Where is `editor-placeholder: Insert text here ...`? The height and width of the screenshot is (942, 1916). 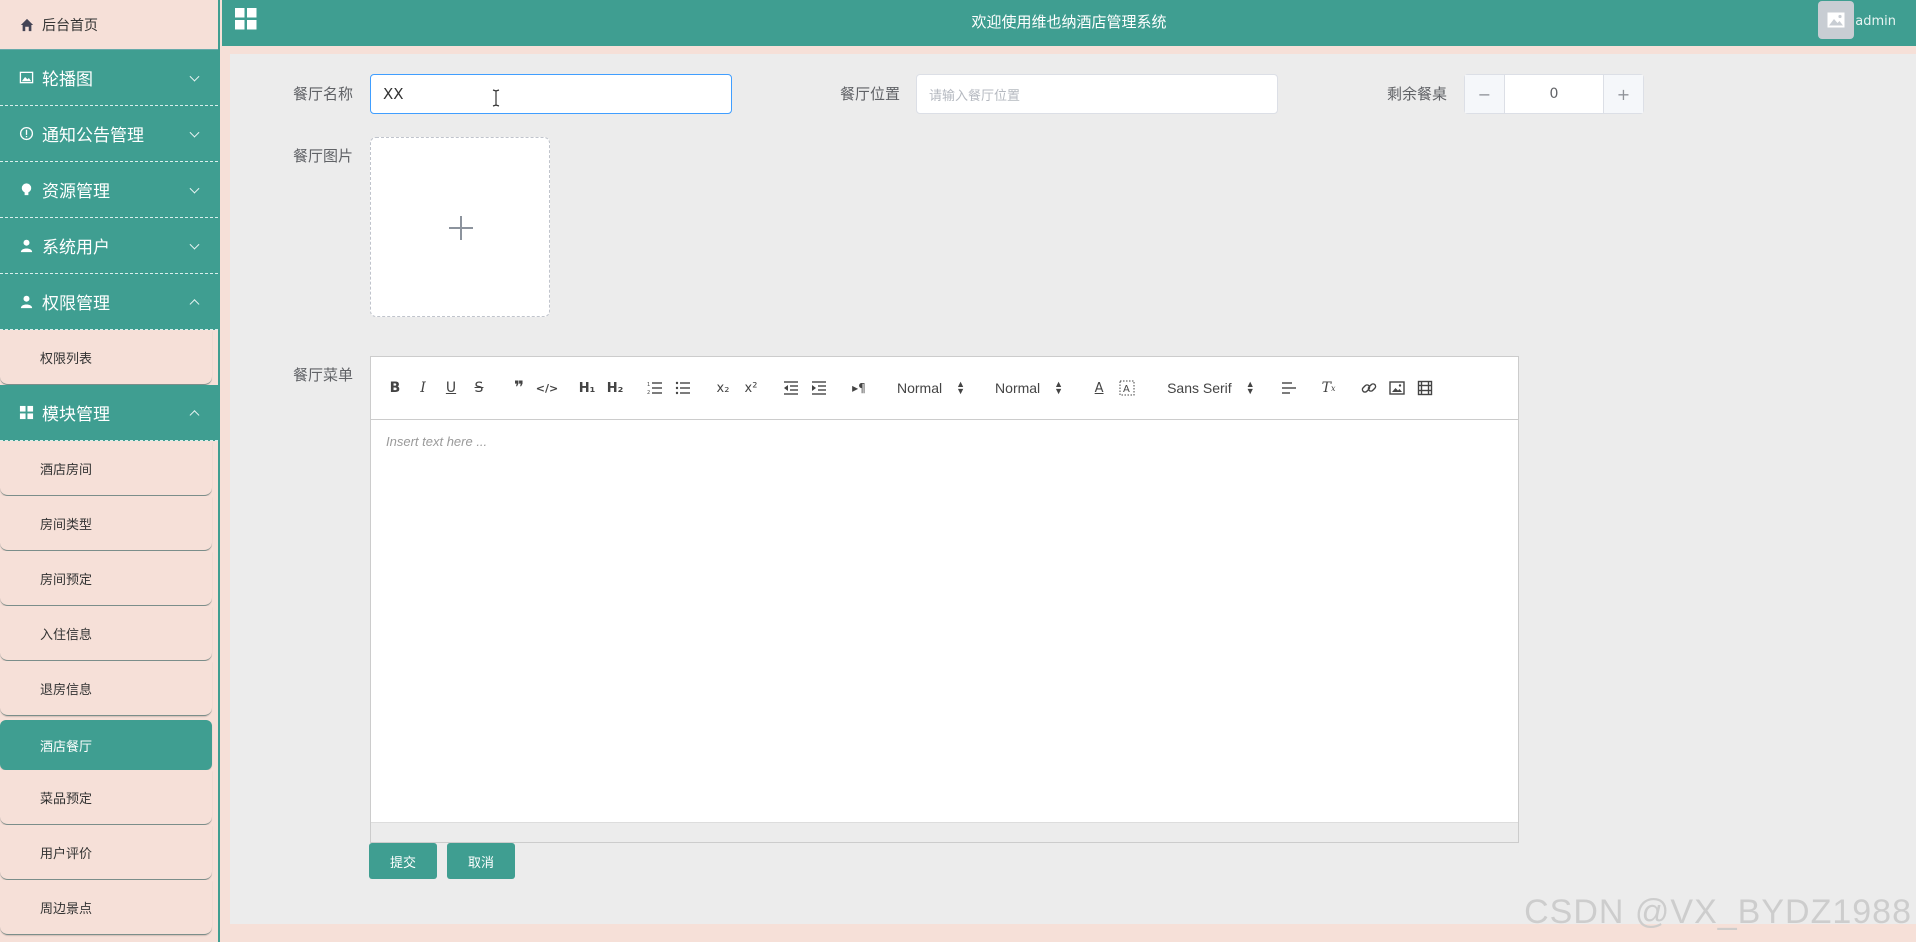 editor-placeholder: Insert text here ... is located at coordinates (437, 441).